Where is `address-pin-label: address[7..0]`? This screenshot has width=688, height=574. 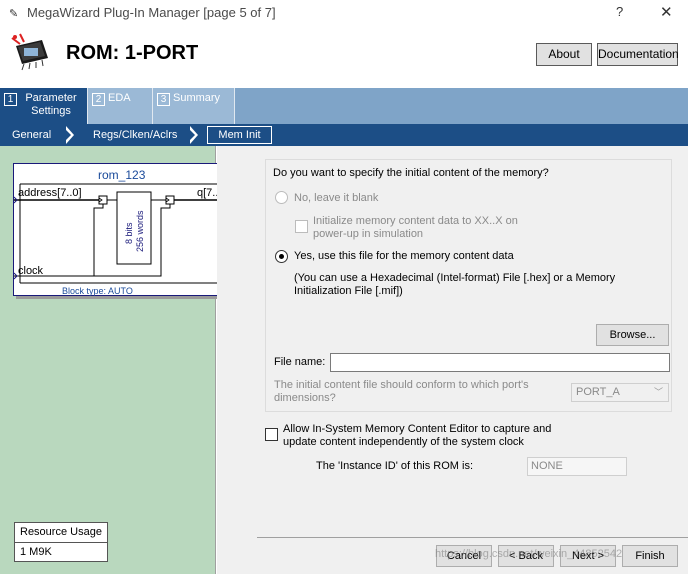 address-pin-label: address[7..0] is located at coordinates (50, 193).